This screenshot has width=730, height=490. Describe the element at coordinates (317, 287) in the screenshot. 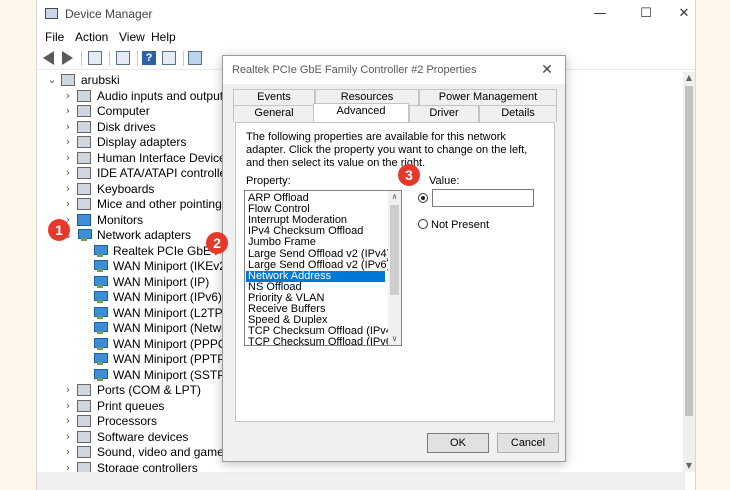

I see `property-item: NS Offload` at that location.